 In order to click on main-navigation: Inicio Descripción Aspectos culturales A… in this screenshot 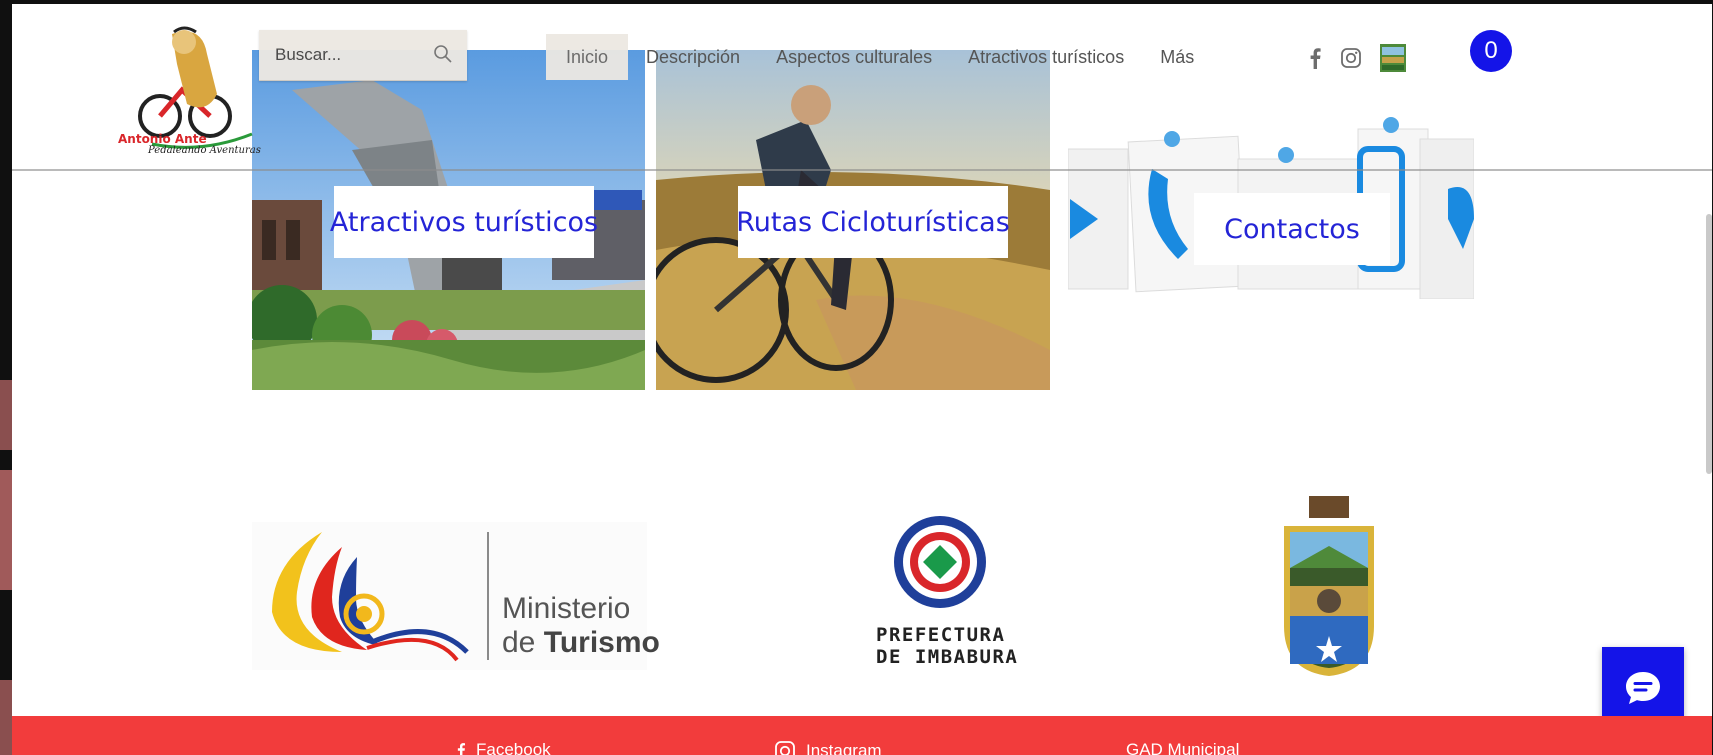, I will do `click(879, 57)`.